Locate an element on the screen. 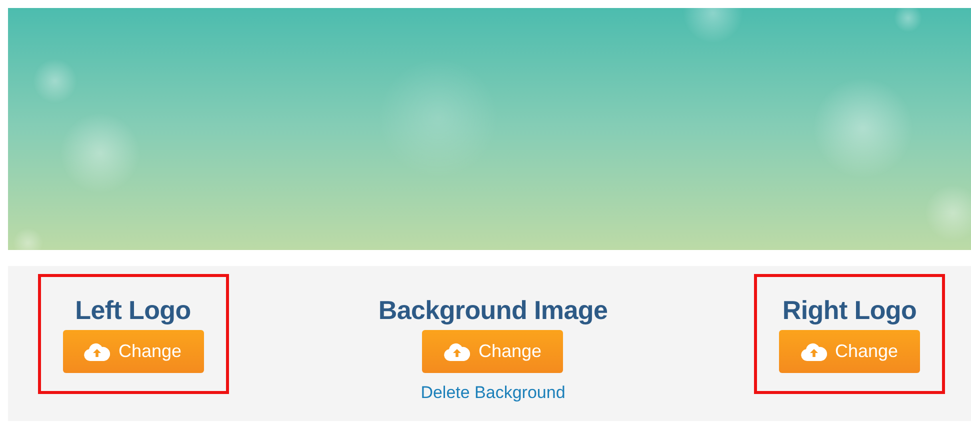  delete-background-link: Delete Background is located at coordinates (493, 393).